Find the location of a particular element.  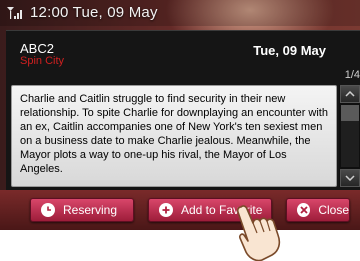

close-button: Close is located at coordinates (318, 210).